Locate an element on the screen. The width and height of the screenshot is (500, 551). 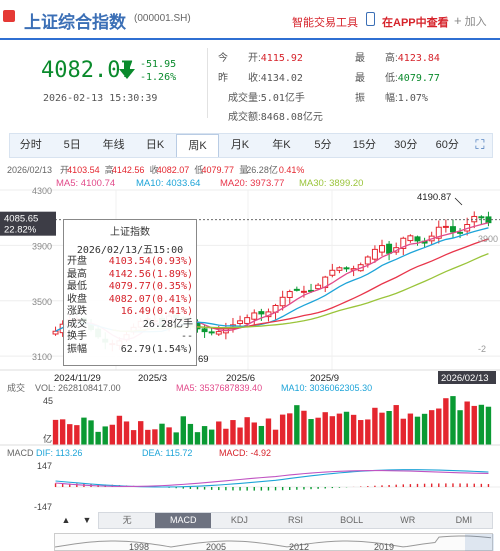
ma20-label: MA20: 3973.77 is located at coordinates (252, 183).